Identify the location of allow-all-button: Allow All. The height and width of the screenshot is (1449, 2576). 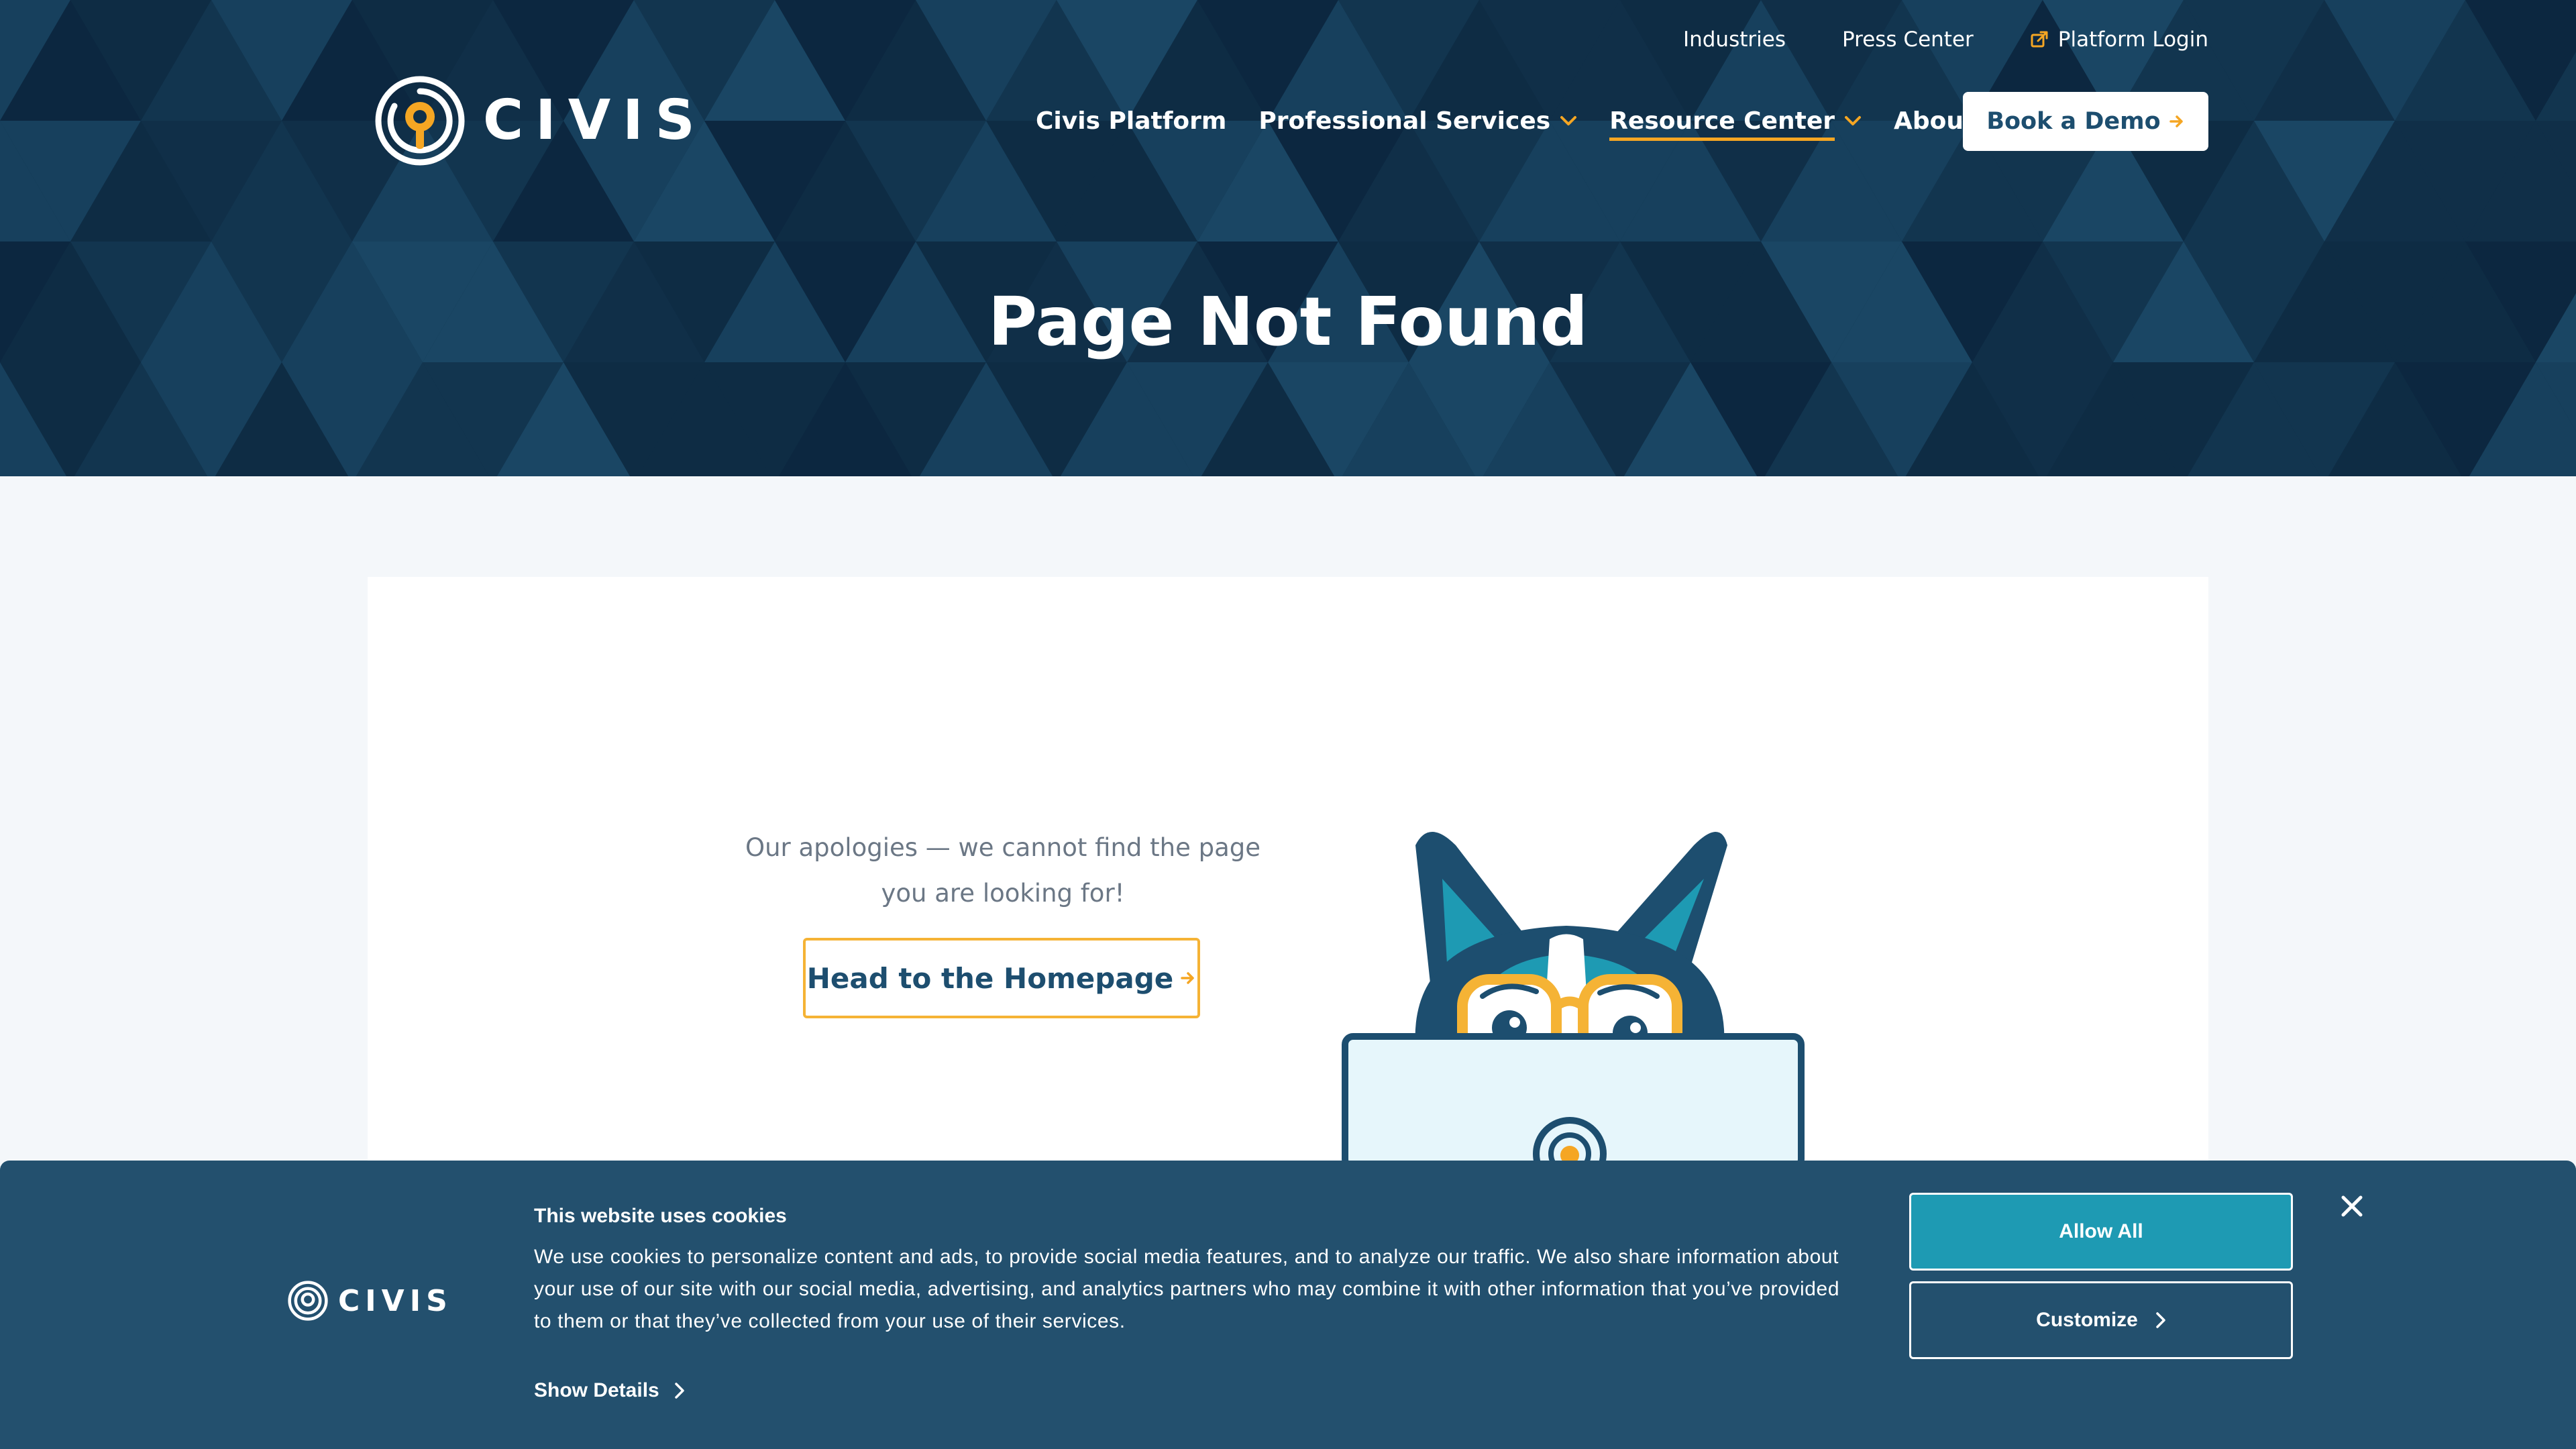
(2101, 1232).